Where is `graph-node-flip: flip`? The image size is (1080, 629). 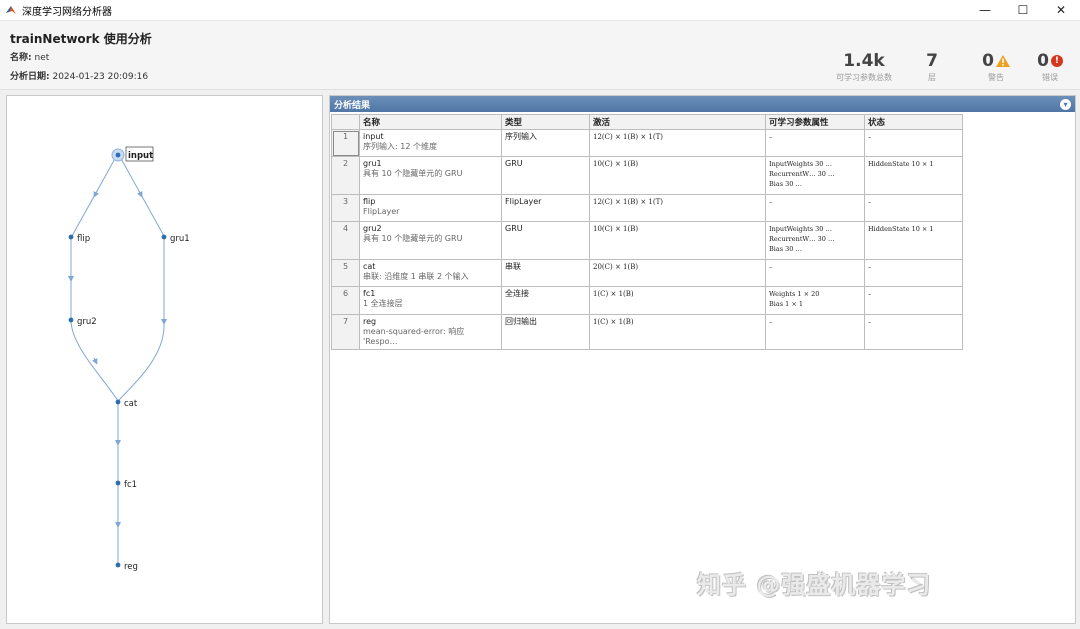
graph-node-flip: flip is located at coordinates (79, 239).